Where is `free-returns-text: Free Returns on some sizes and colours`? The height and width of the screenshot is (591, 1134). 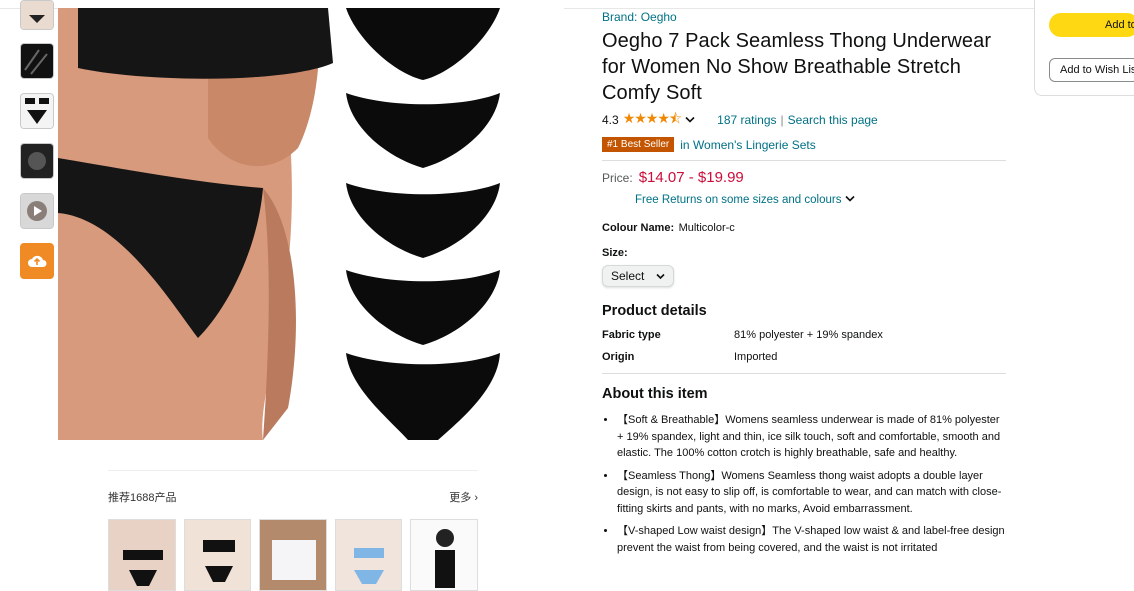
free-returns-text: Free Returns on some sizes and colours is located at coordinates (738, 200).